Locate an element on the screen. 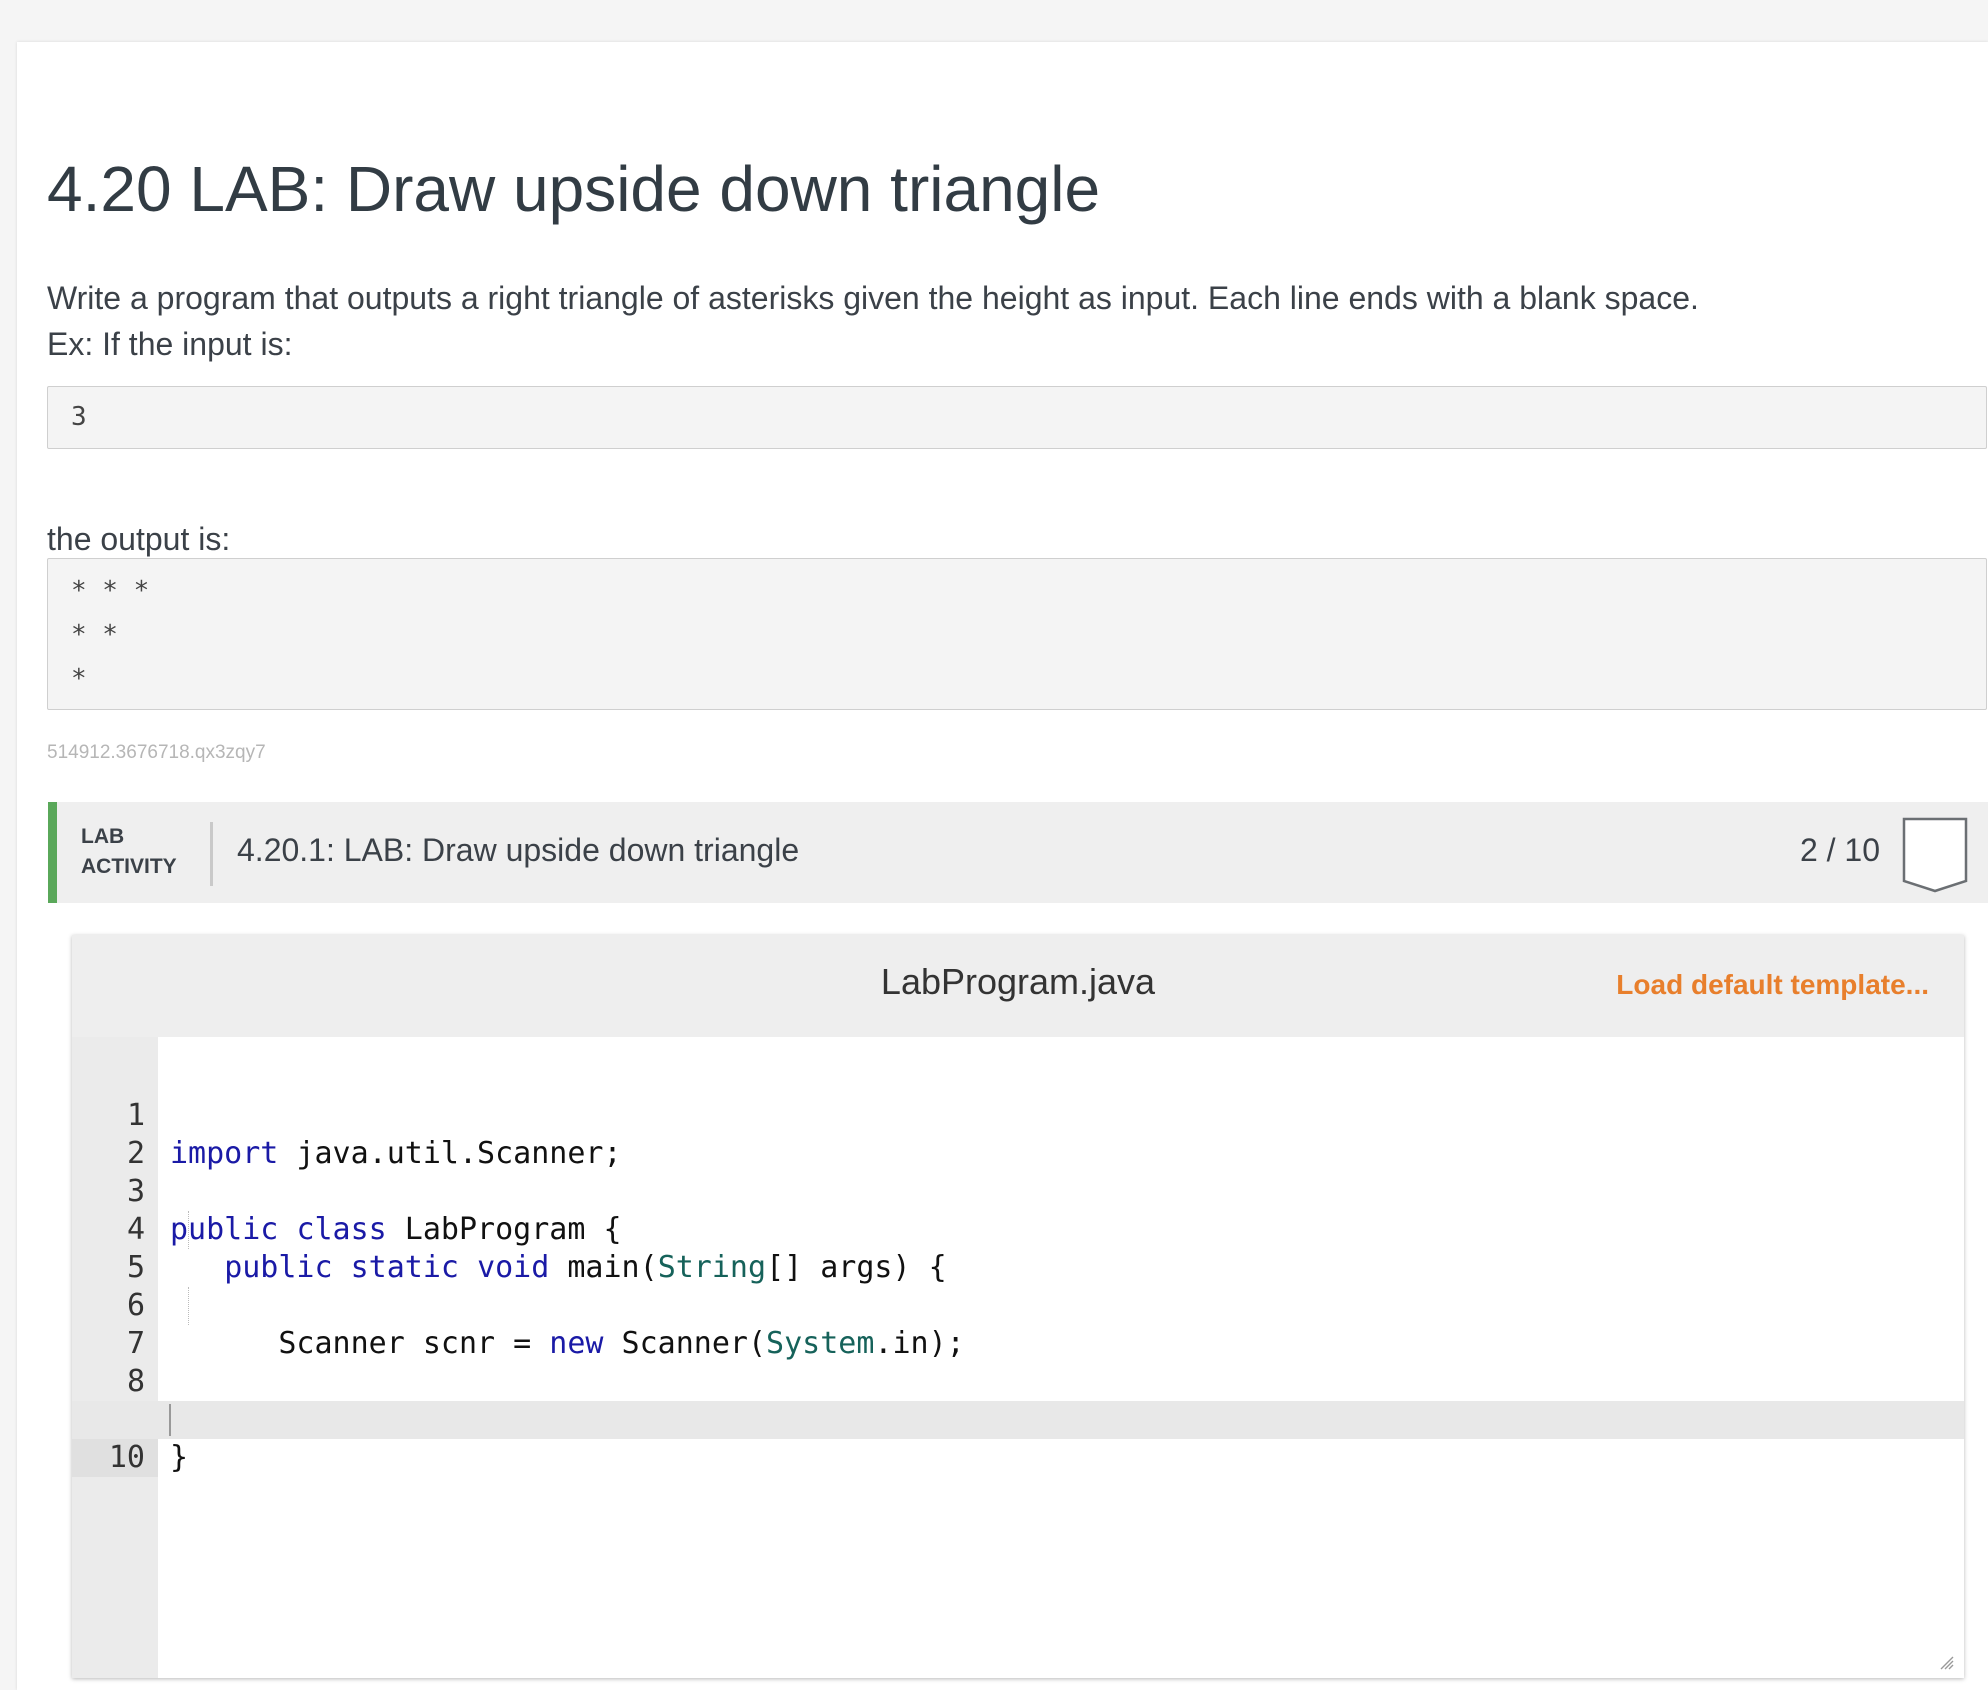 The width and height of the screenshot is (1988, 1690). lab-divider is located at coordinates (211, 854).